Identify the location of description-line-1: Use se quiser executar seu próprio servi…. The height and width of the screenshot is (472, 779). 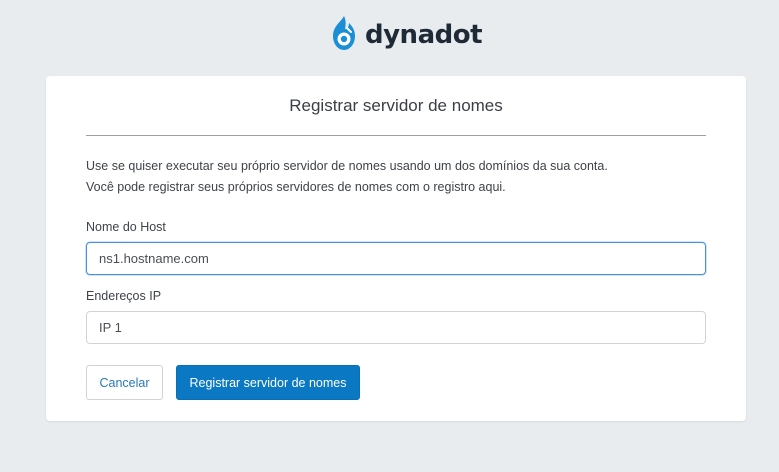
(347, 166).